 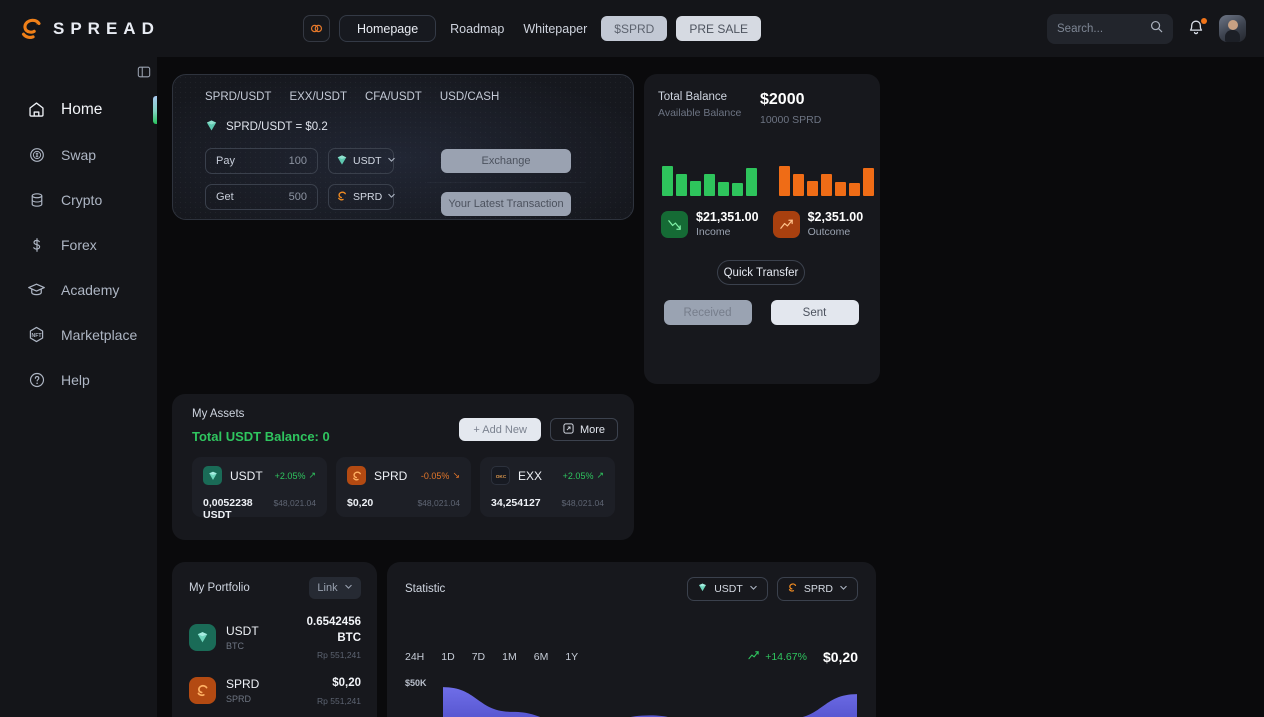 I want to click on search-box, so click(x=1110, y=28).